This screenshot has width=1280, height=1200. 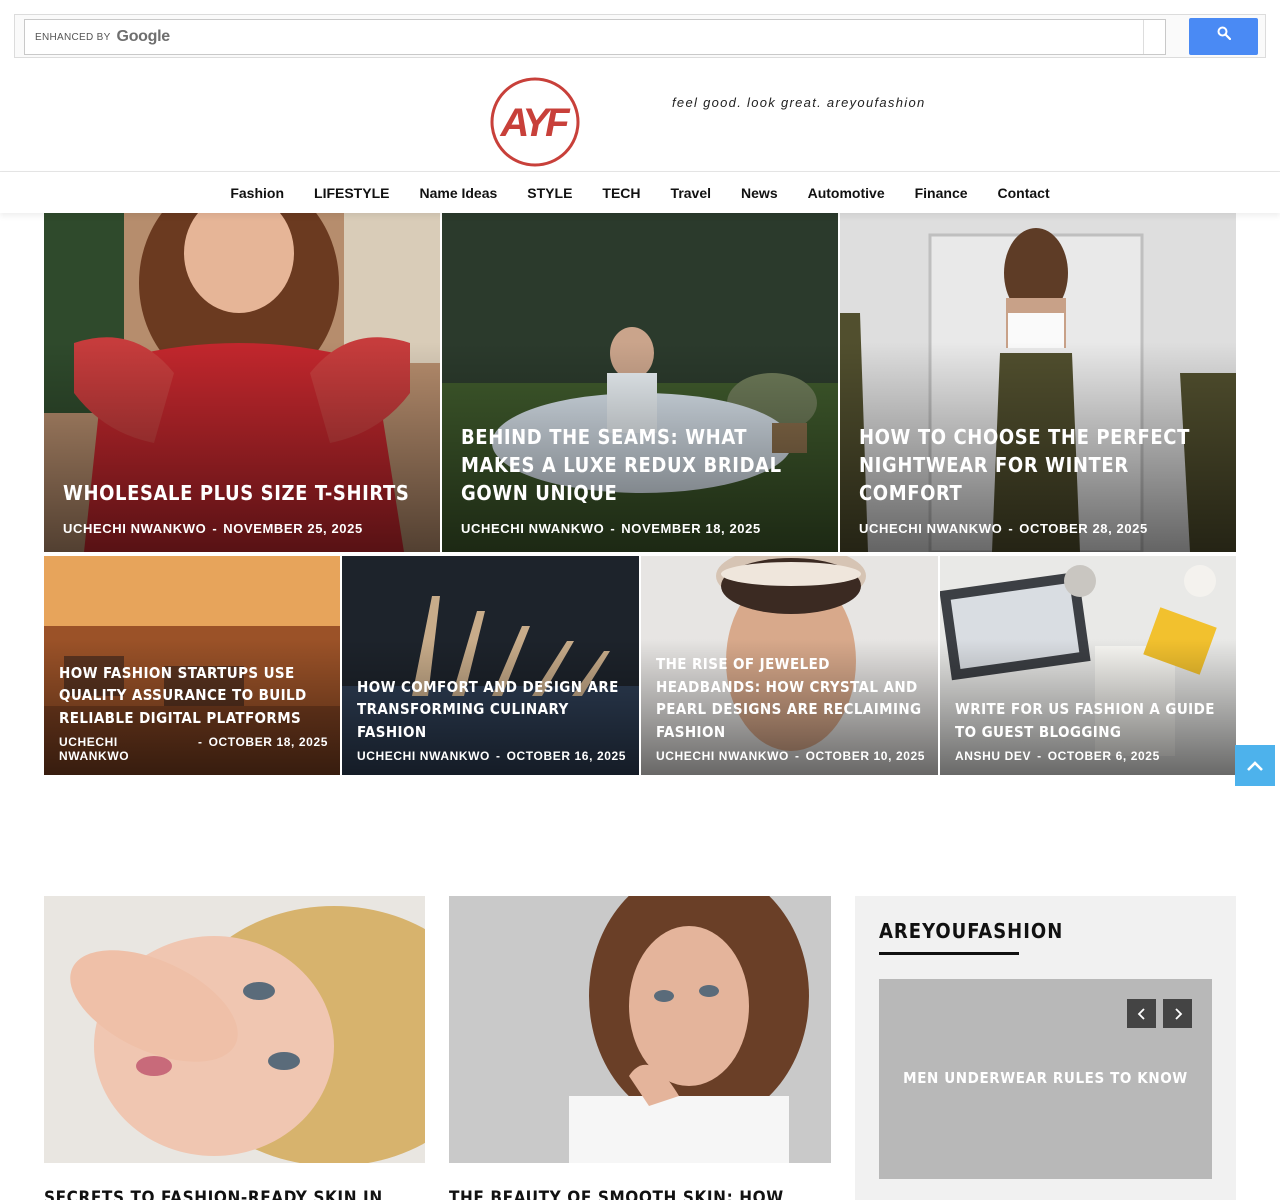 I want to click on logo-text: AYF, so click(x=535, y=123).